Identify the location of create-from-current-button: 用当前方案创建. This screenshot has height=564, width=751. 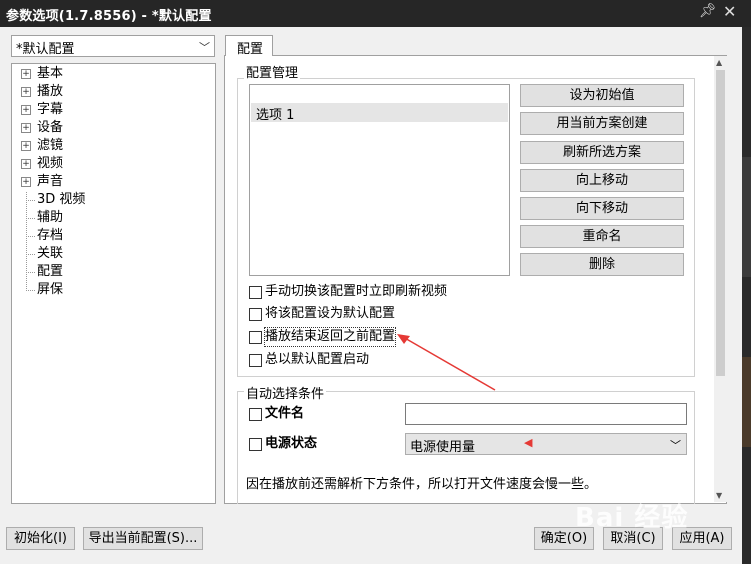
(602, 123).